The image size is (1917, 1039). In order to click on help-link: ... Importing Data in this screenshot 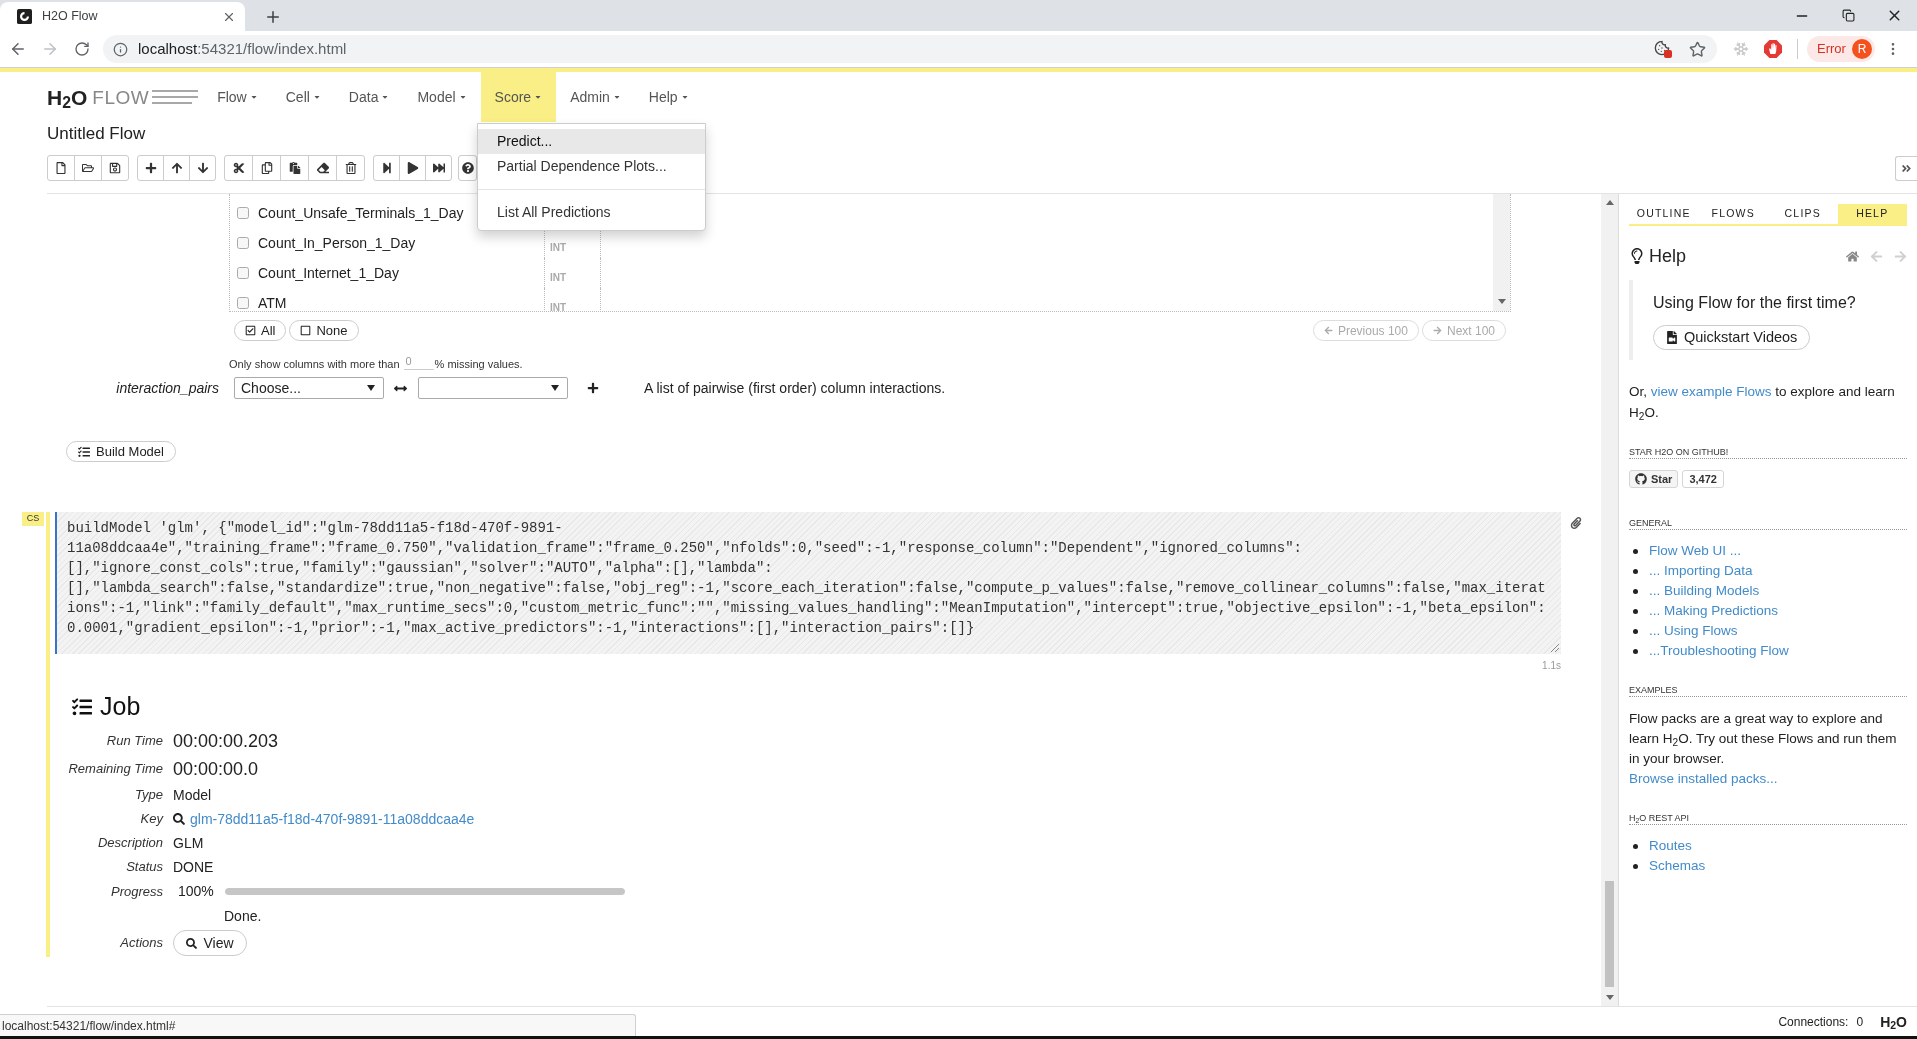, I will do `click(1701, 571)`.